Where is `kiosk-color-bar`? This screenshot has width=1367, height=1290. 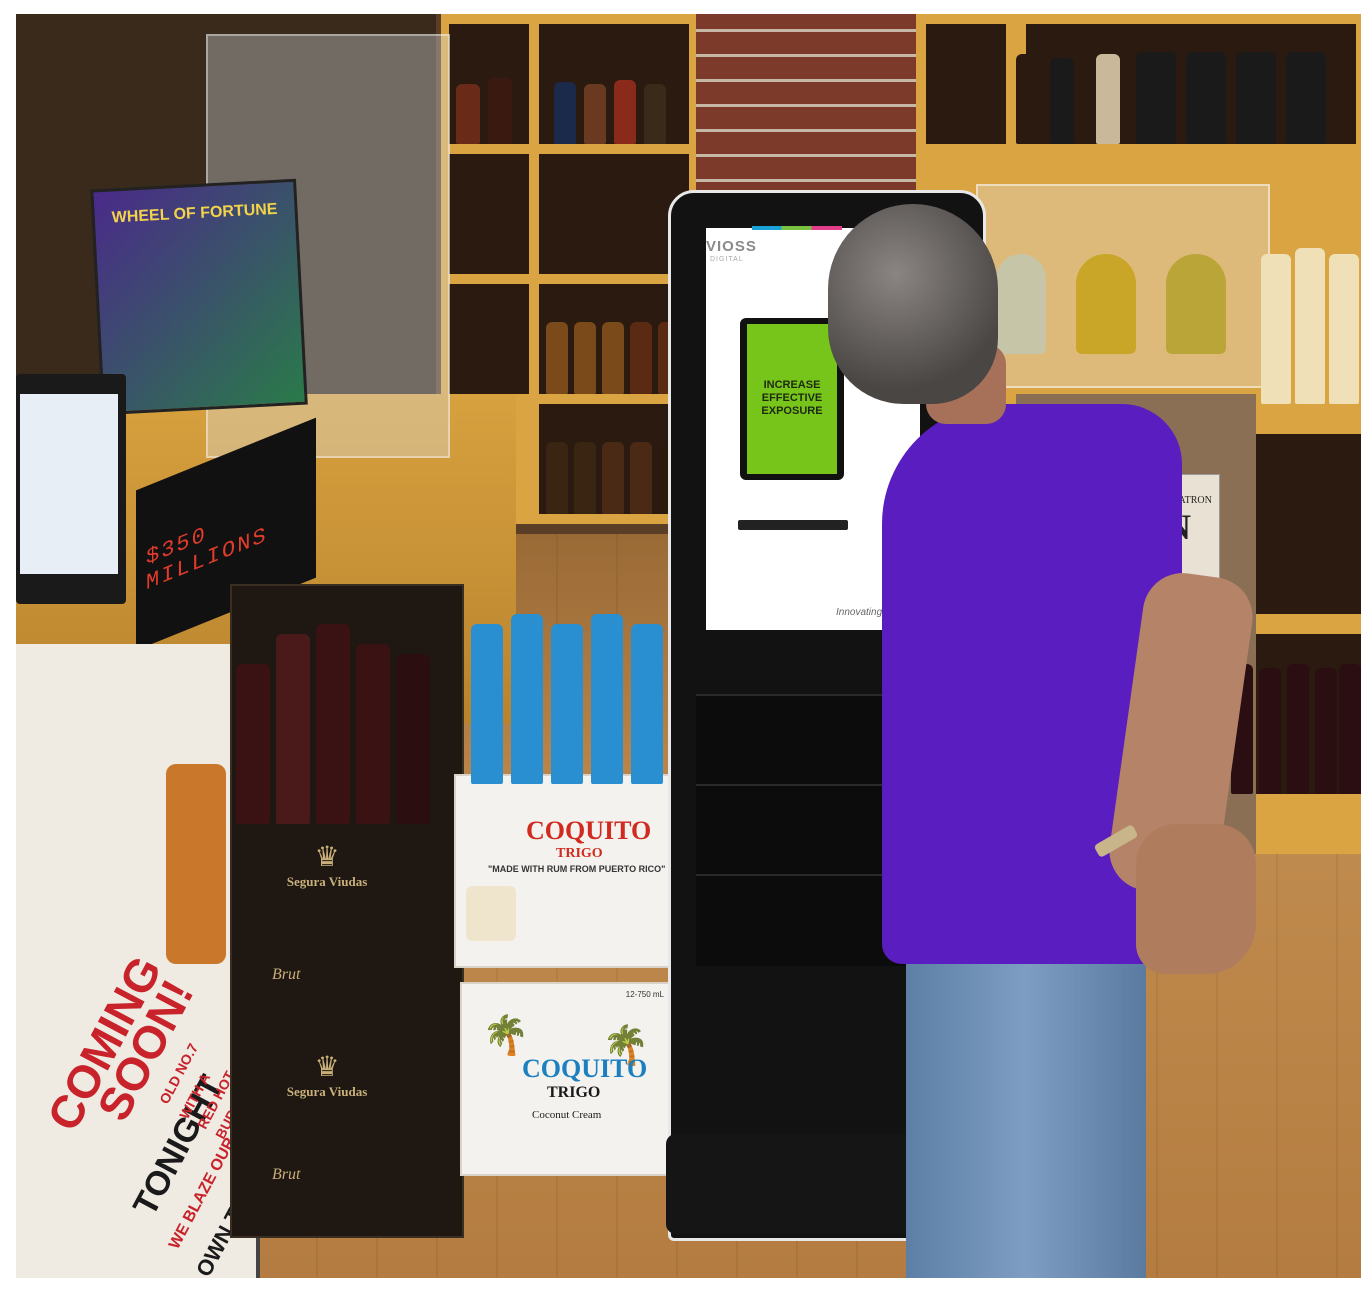
kiosk-color-bar is located at coordinates (797, 228).